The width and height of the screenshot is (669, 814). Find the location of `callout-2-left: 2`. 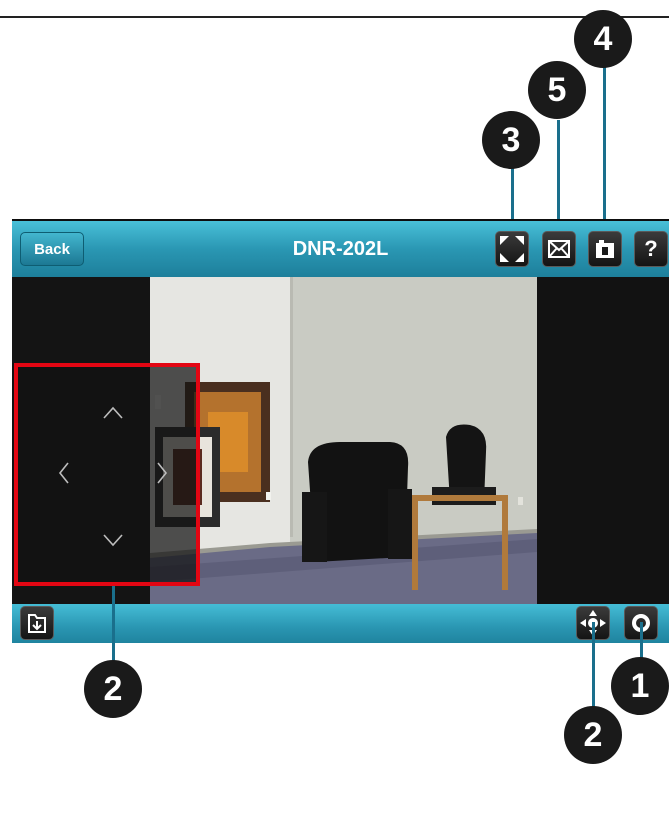

callout-2-left: 2 is located at coordinates (113, 689).